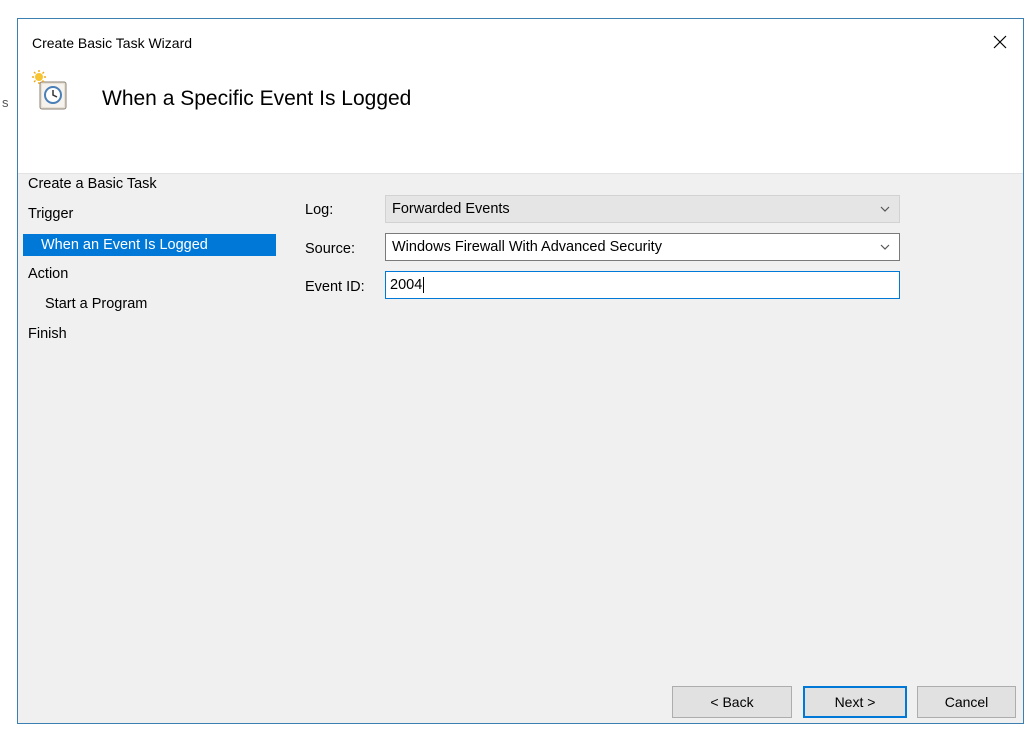  I want to click on source-label: Source:, so click(330, 249).